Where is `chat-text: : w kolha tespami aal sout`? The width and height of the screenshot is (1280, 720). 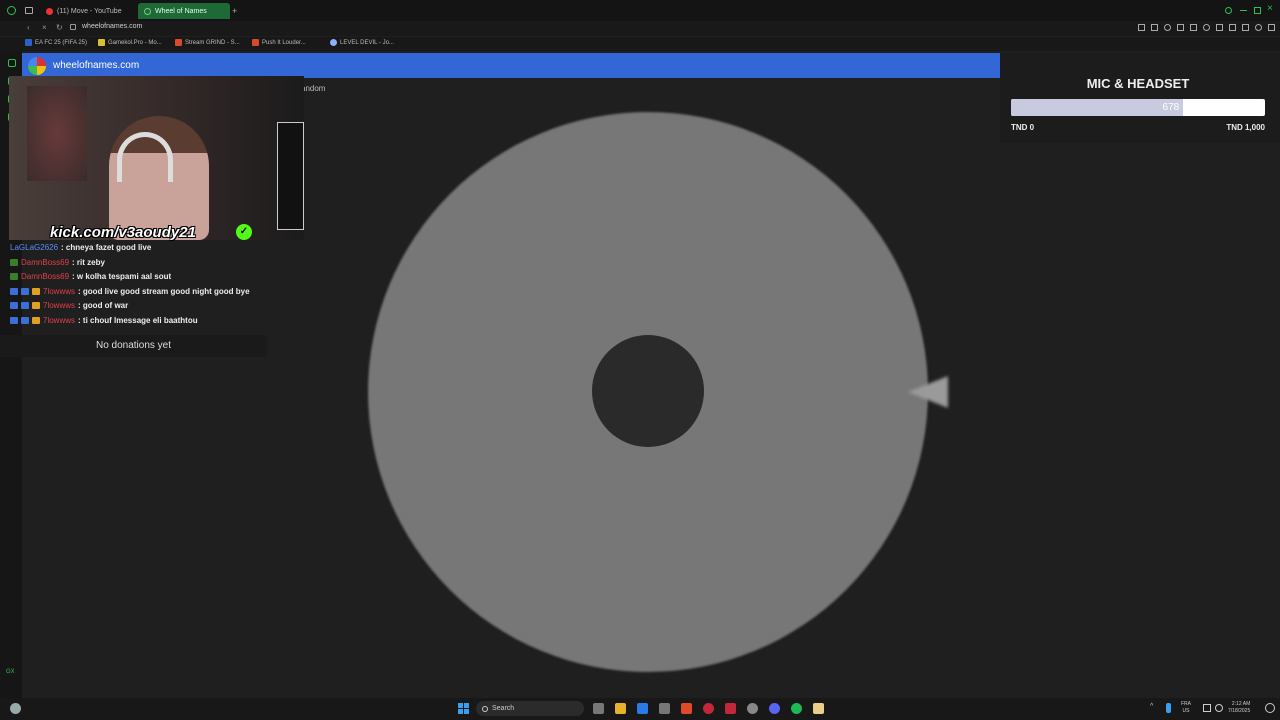
chat-text: : w kolha tespami aal sout is located at coordinates (122, 276).